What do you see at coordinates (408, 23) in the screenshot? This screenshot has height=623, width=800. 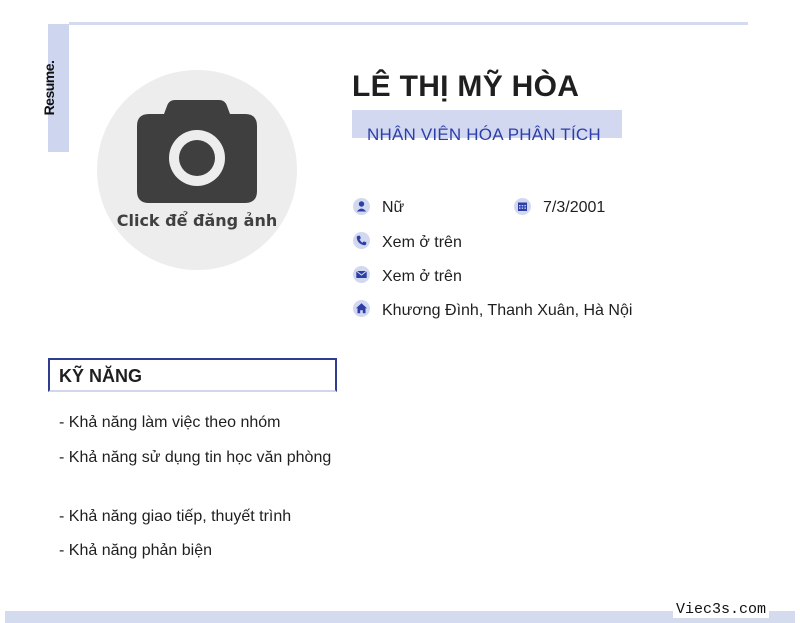 I see `top-divider-line` at bounding box center [408, 23].